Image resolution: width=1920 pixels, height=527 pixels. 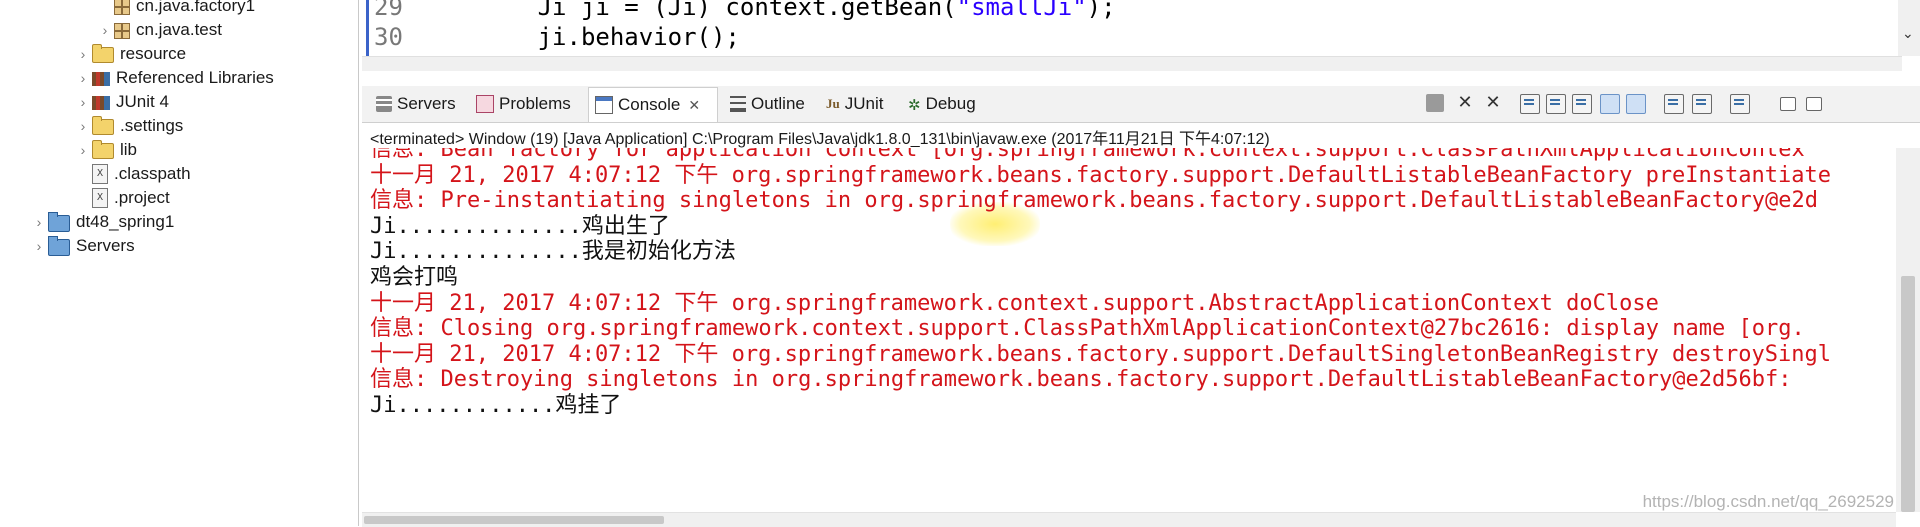 What do you see at coordinates (388, 10) in the screenshot?
I see `line-number: 29` at bounding box center [388, 10].